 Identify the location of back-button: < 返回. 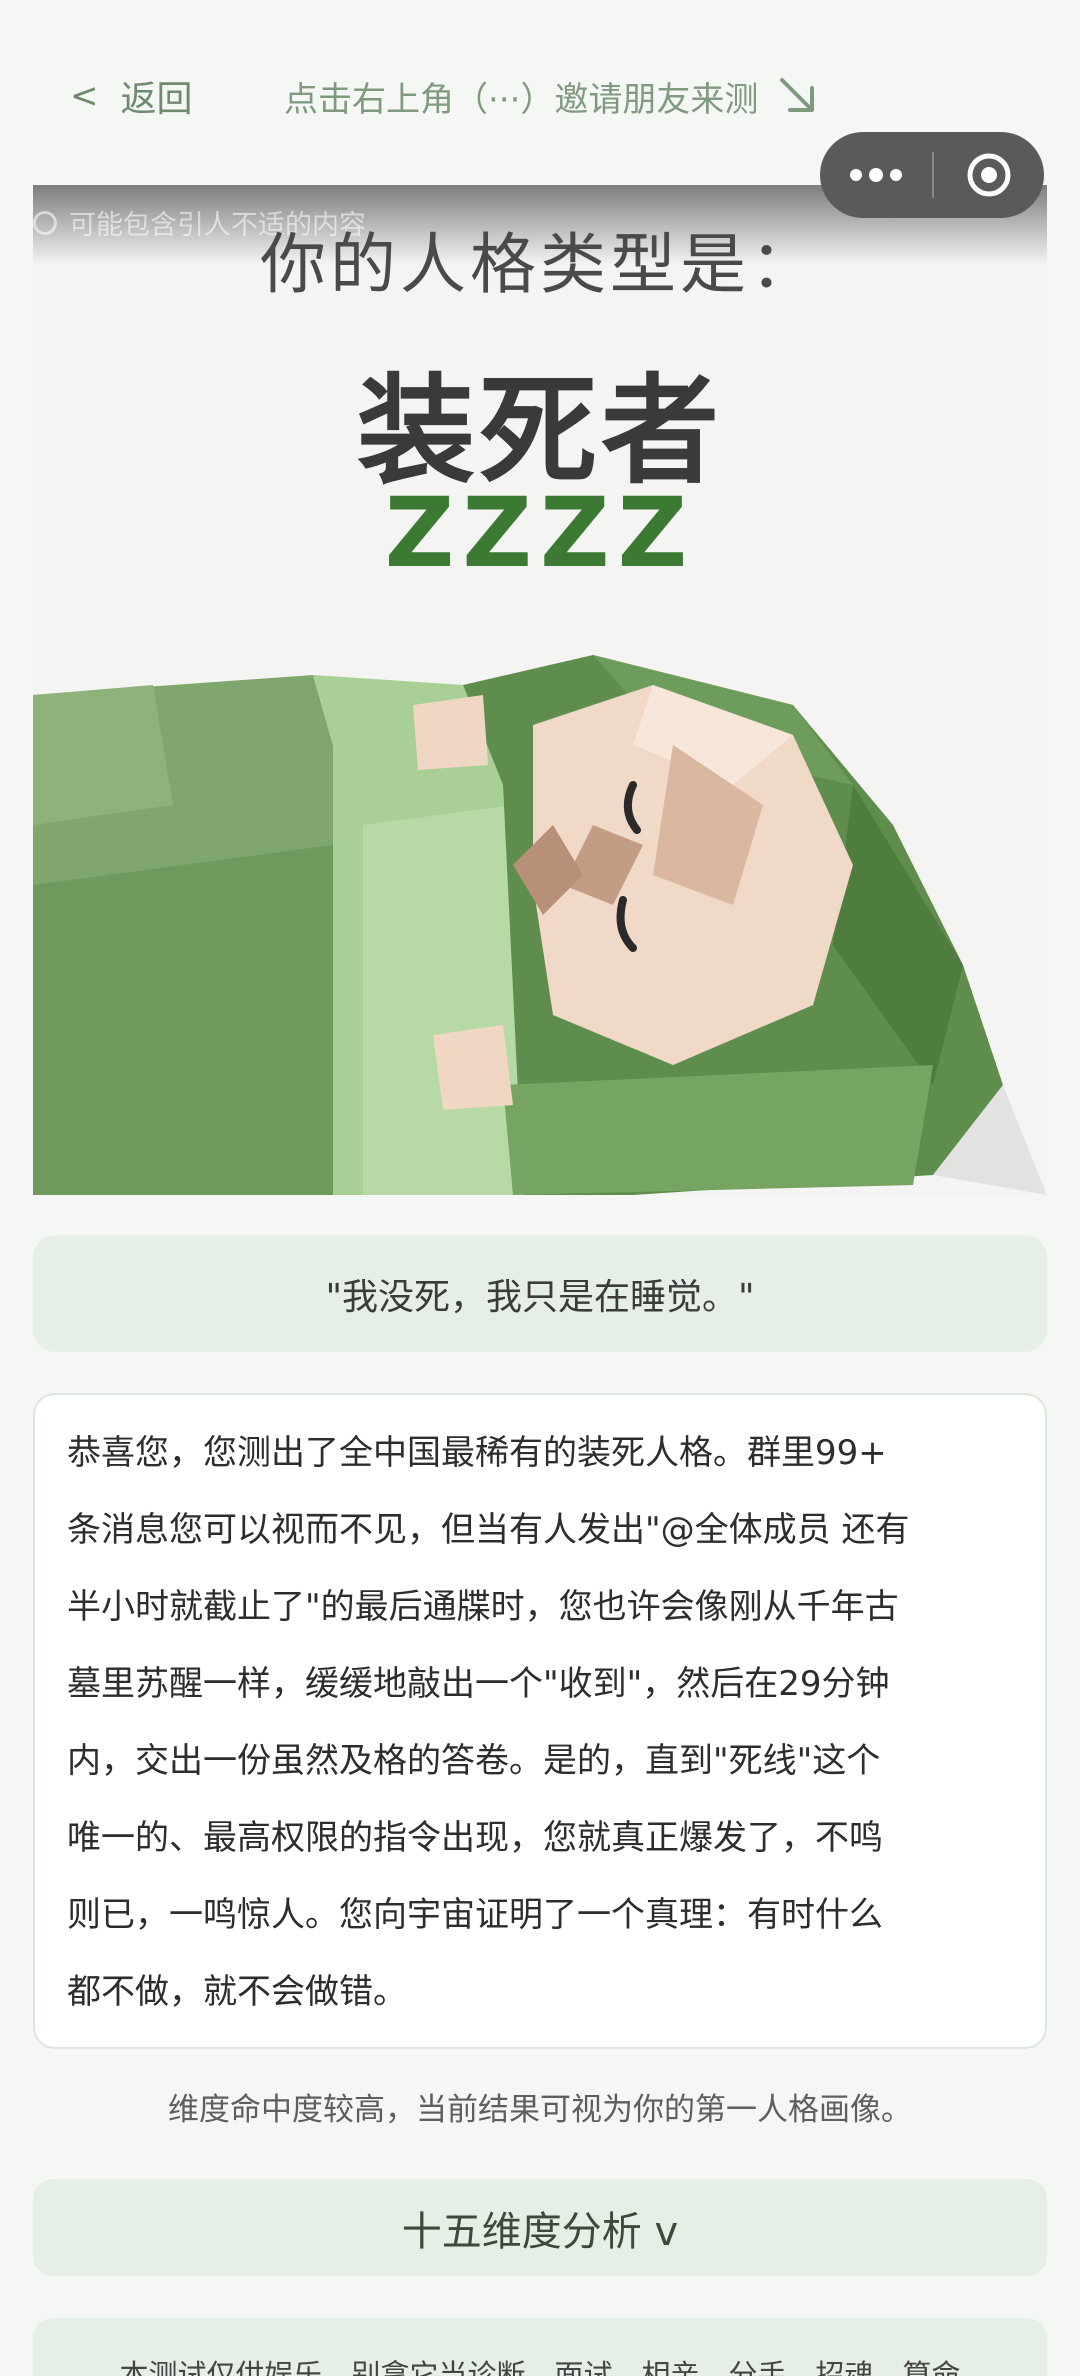
(131, 96).